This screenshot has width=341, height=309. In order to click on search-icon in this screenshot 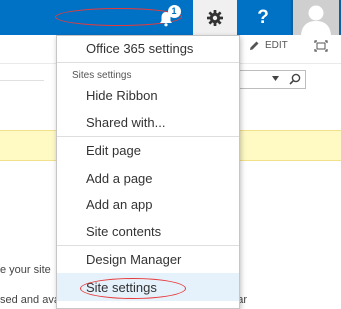, I will do `click(295, 79)`.